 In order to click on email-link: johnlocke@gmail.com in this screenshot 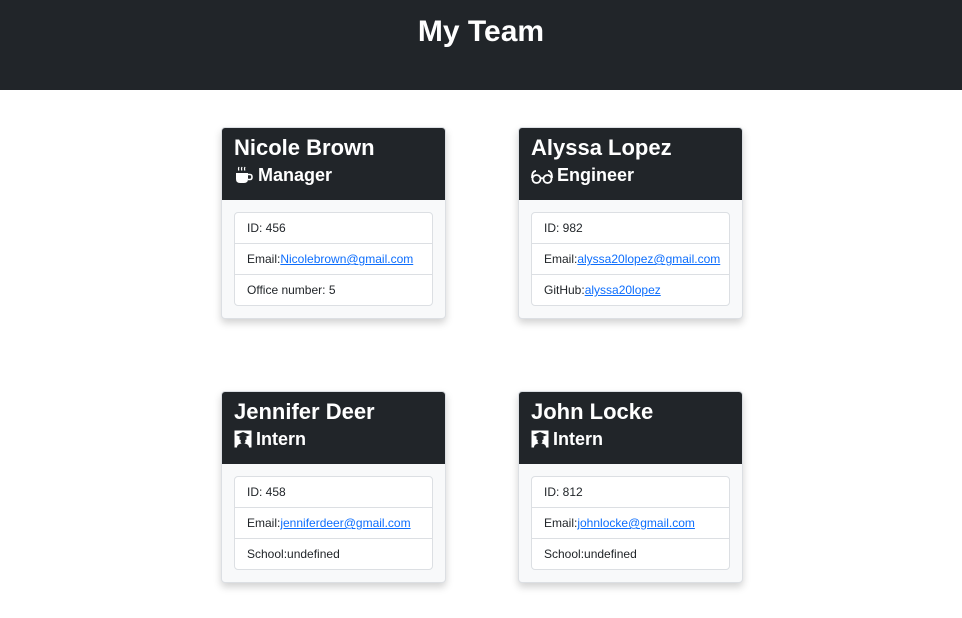, I will do `click(636, 523)`.